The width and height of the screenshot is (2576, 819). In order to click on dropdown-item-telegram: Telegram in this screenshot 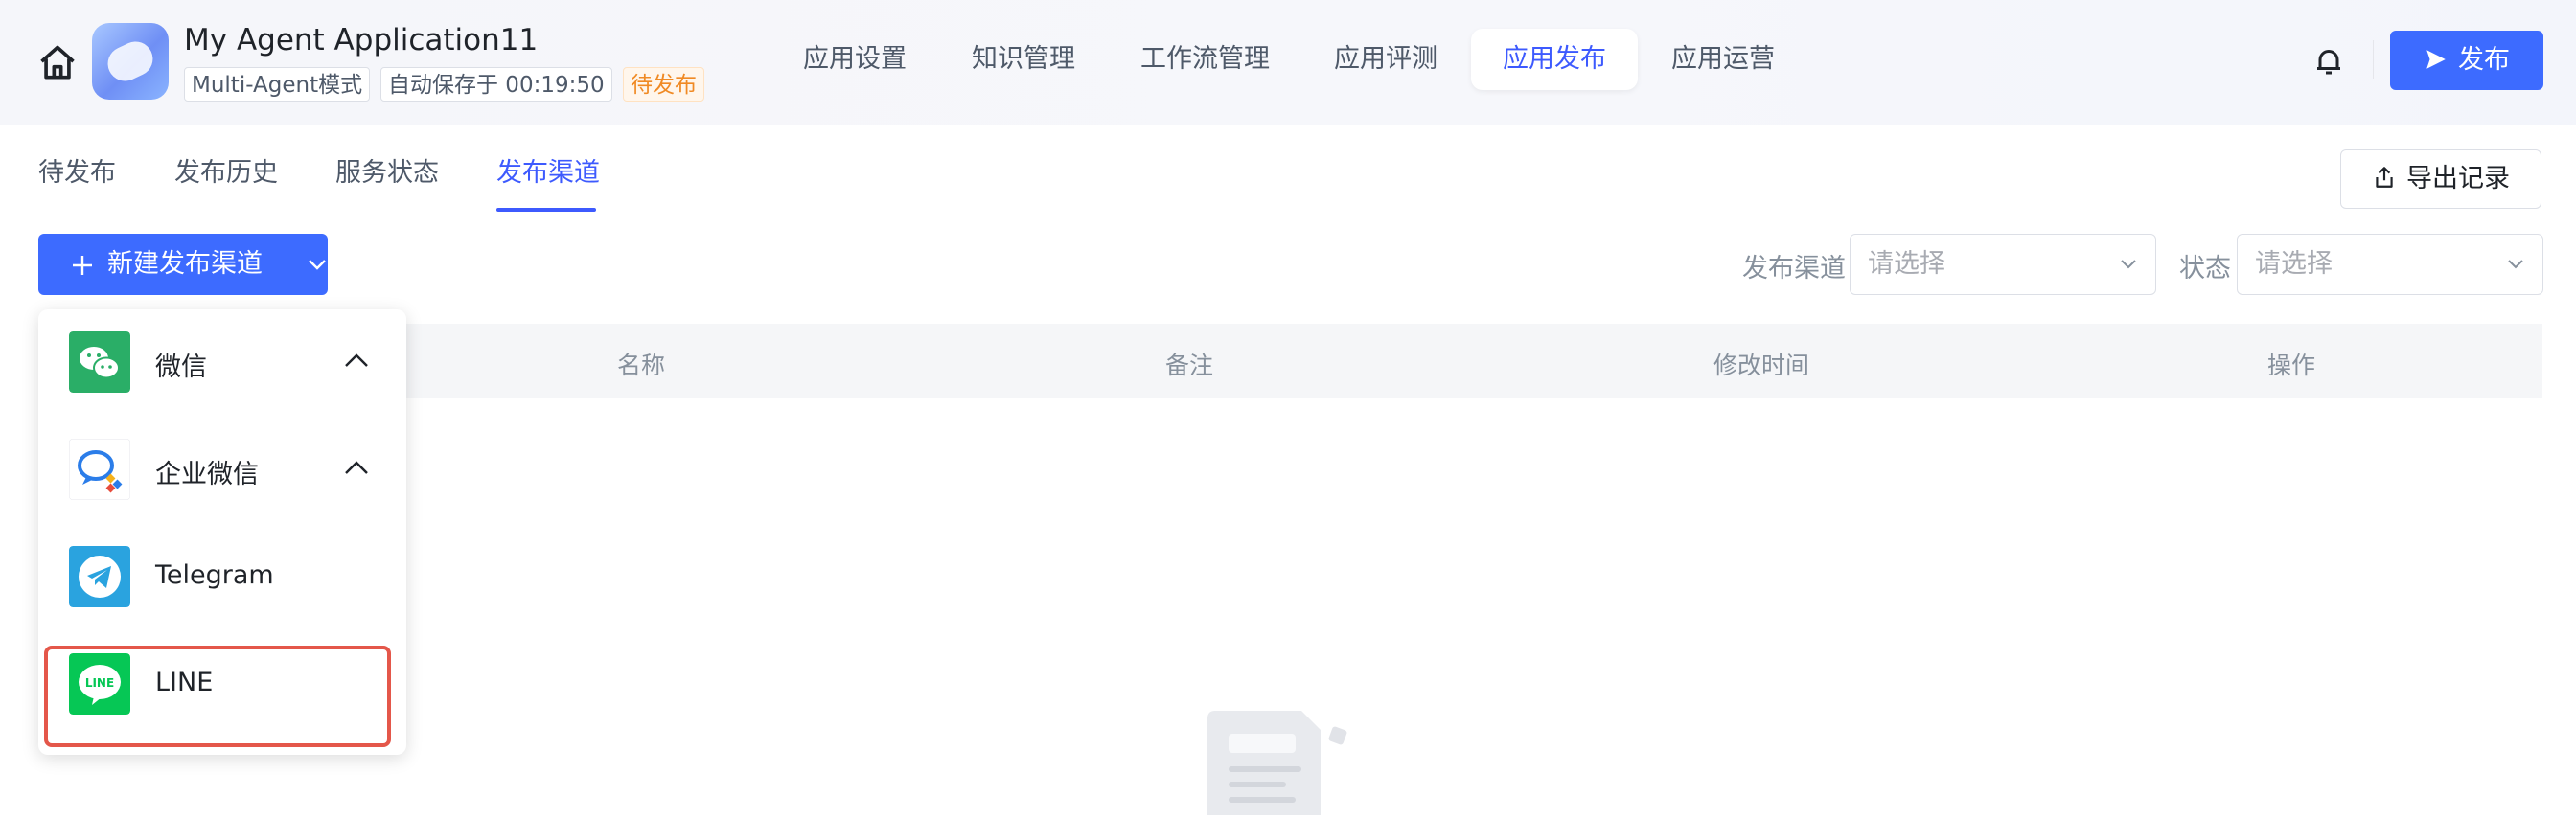, I will do `click(222, 578)`.